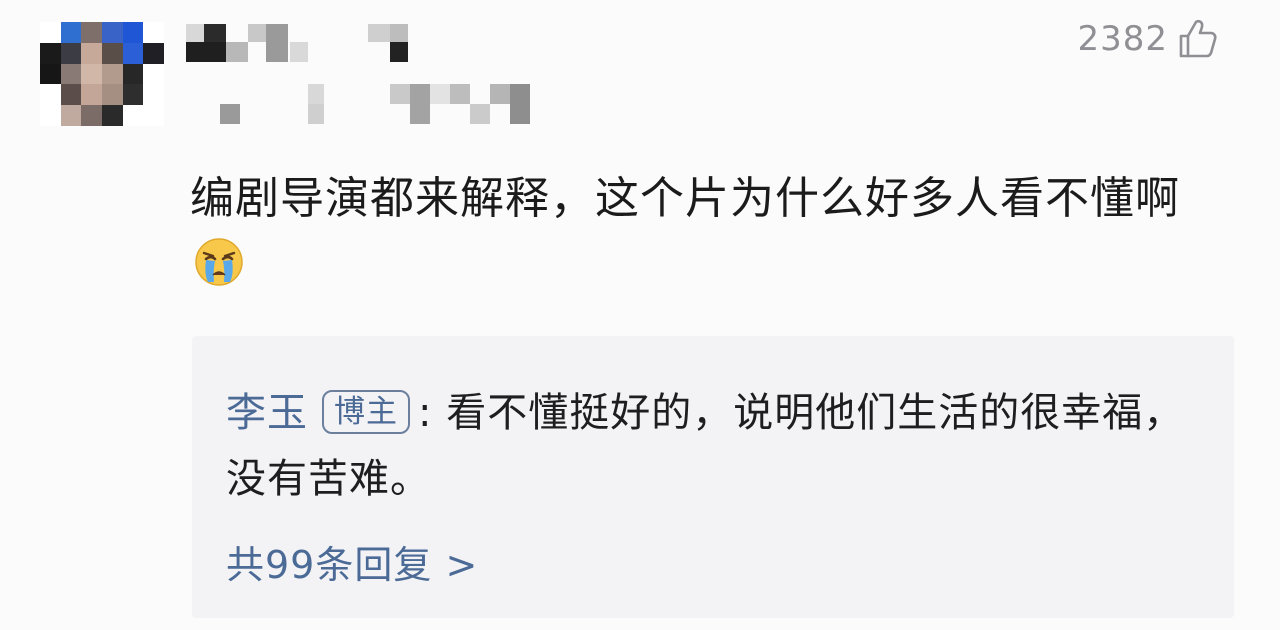 The height and width of the screenshot is (630, 1280). Describe the element at coordinates (1122, 39) in the screenshot. I see `like-count: 2382` at that location.